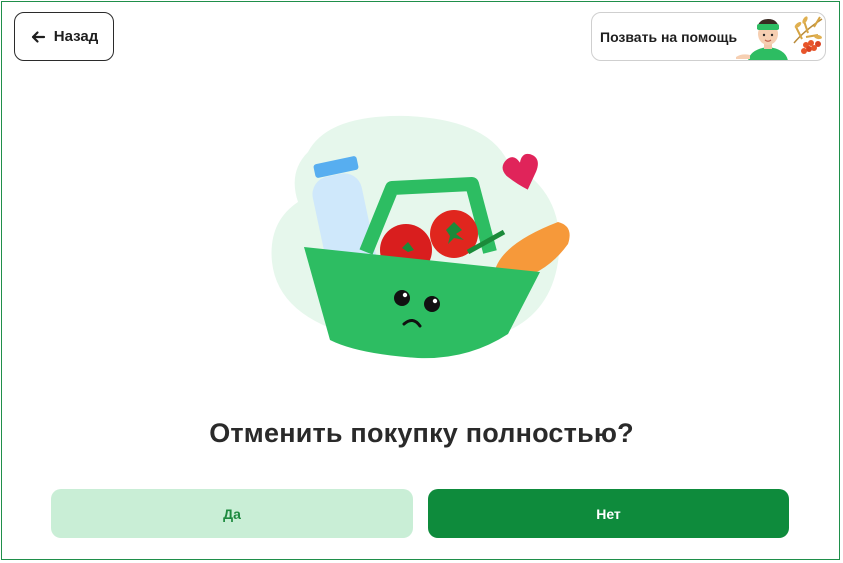  I want to click on back-button: Назад, so click(64, 36).